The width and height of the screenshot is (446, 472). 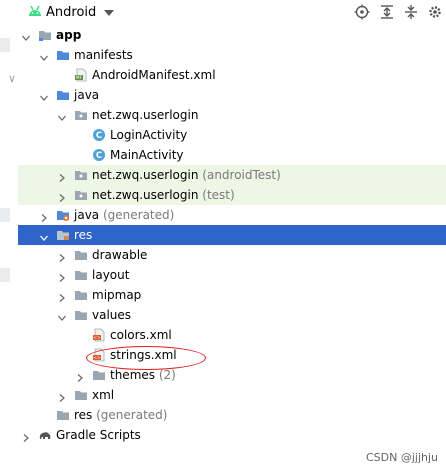 I want to click on tree-node-java: java, so click(x=232, y=95).